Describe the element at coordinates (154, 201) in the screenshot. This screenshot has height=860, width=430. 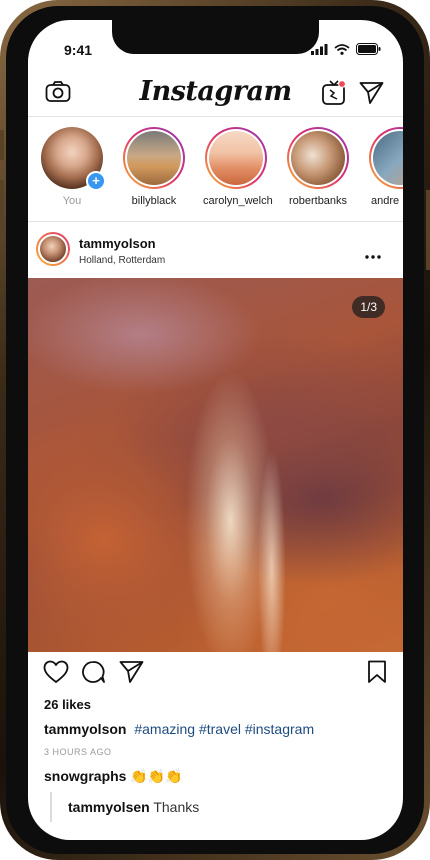
I see `story-label: billyblack` at that location.